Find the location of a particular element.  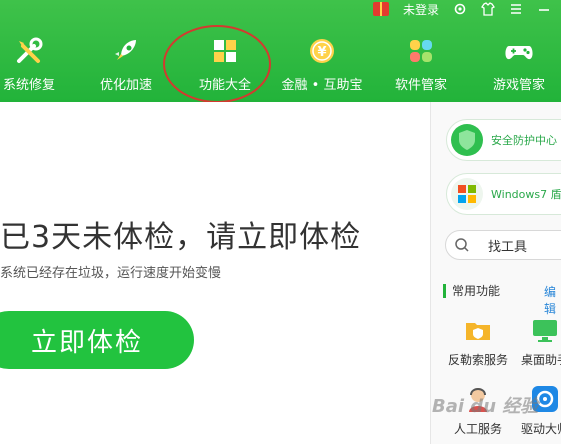

settings-icon is located at coordinates (460, 9).